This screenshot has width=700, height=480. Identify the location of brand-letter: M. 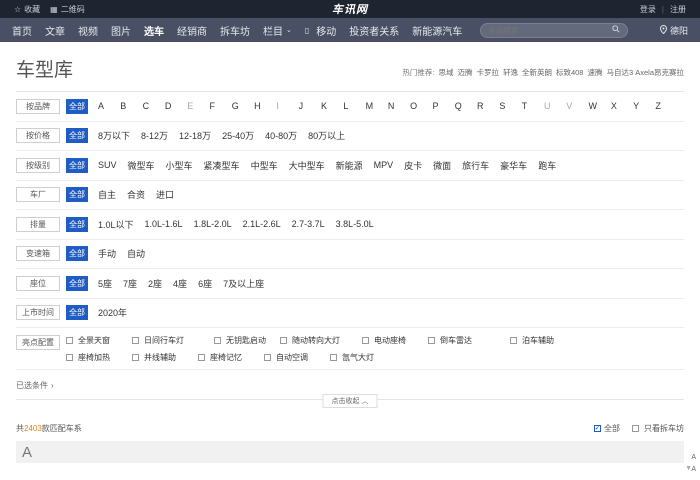
(377, 106).